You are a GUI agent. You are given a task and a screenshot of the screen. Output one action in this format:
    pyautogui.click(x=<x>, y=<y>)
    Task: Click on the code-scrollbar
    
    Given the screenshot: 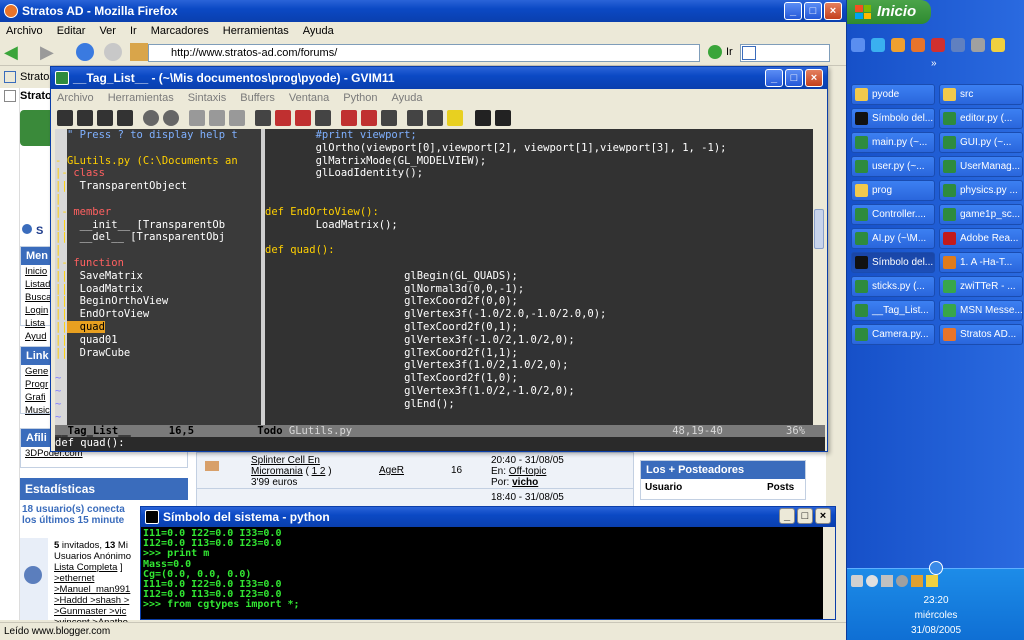 What is the action you would take?
    pyautogui.click(x=819, y=277)
    